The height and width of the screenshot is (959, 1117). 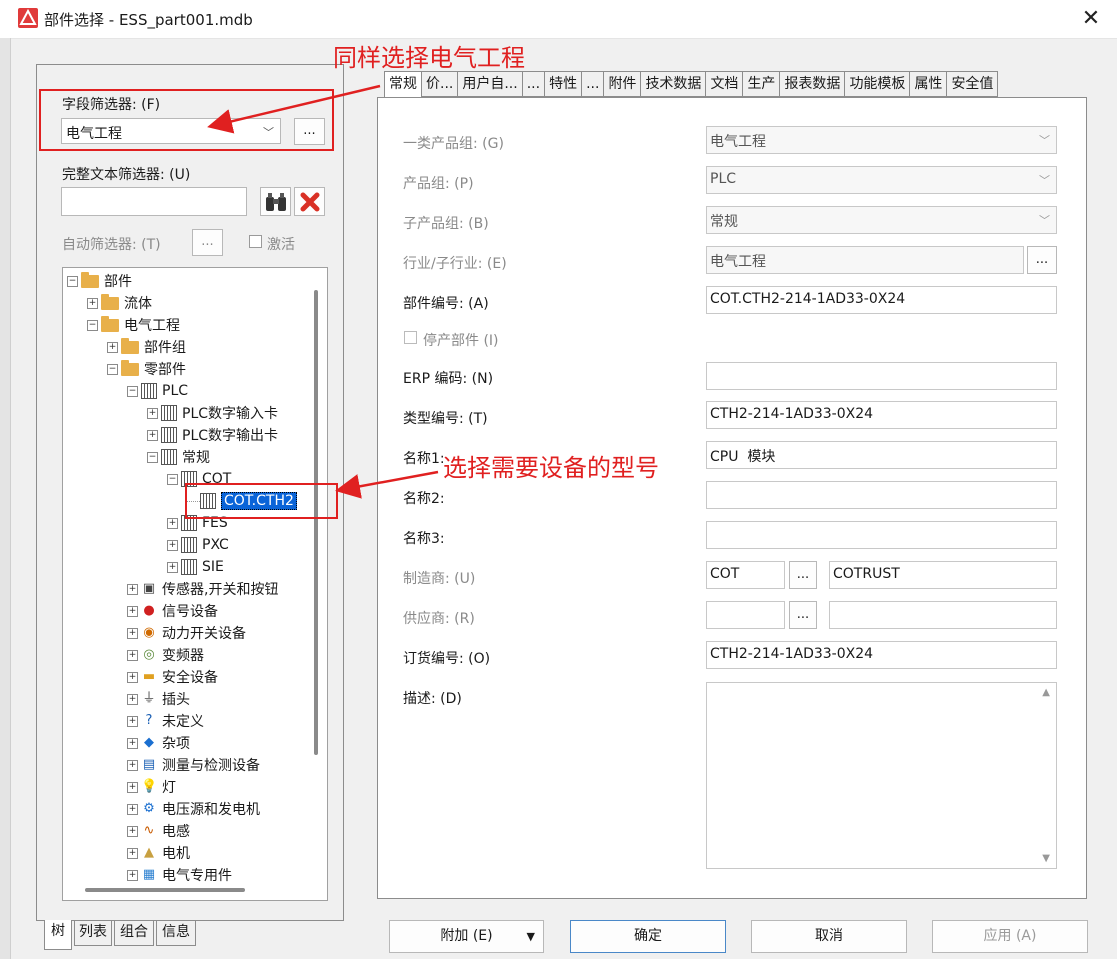 I want to click on tree-item: − 常规, so click(x=178, y=457).